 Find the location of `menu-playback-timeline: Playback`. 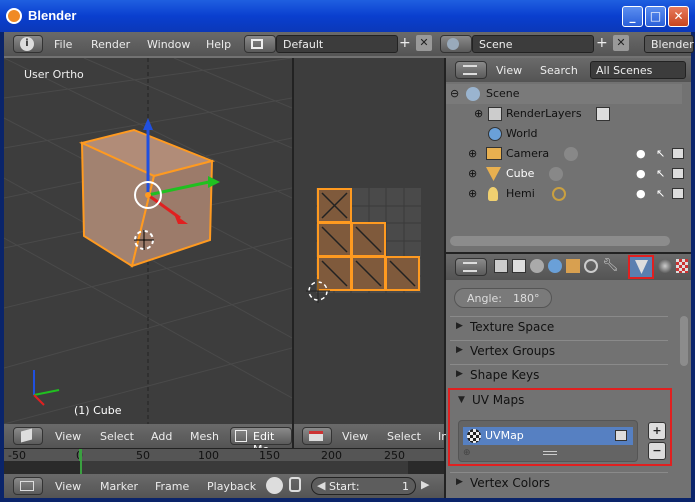

menu-playback-timeline: Playback is located at coordinates (231, 486).